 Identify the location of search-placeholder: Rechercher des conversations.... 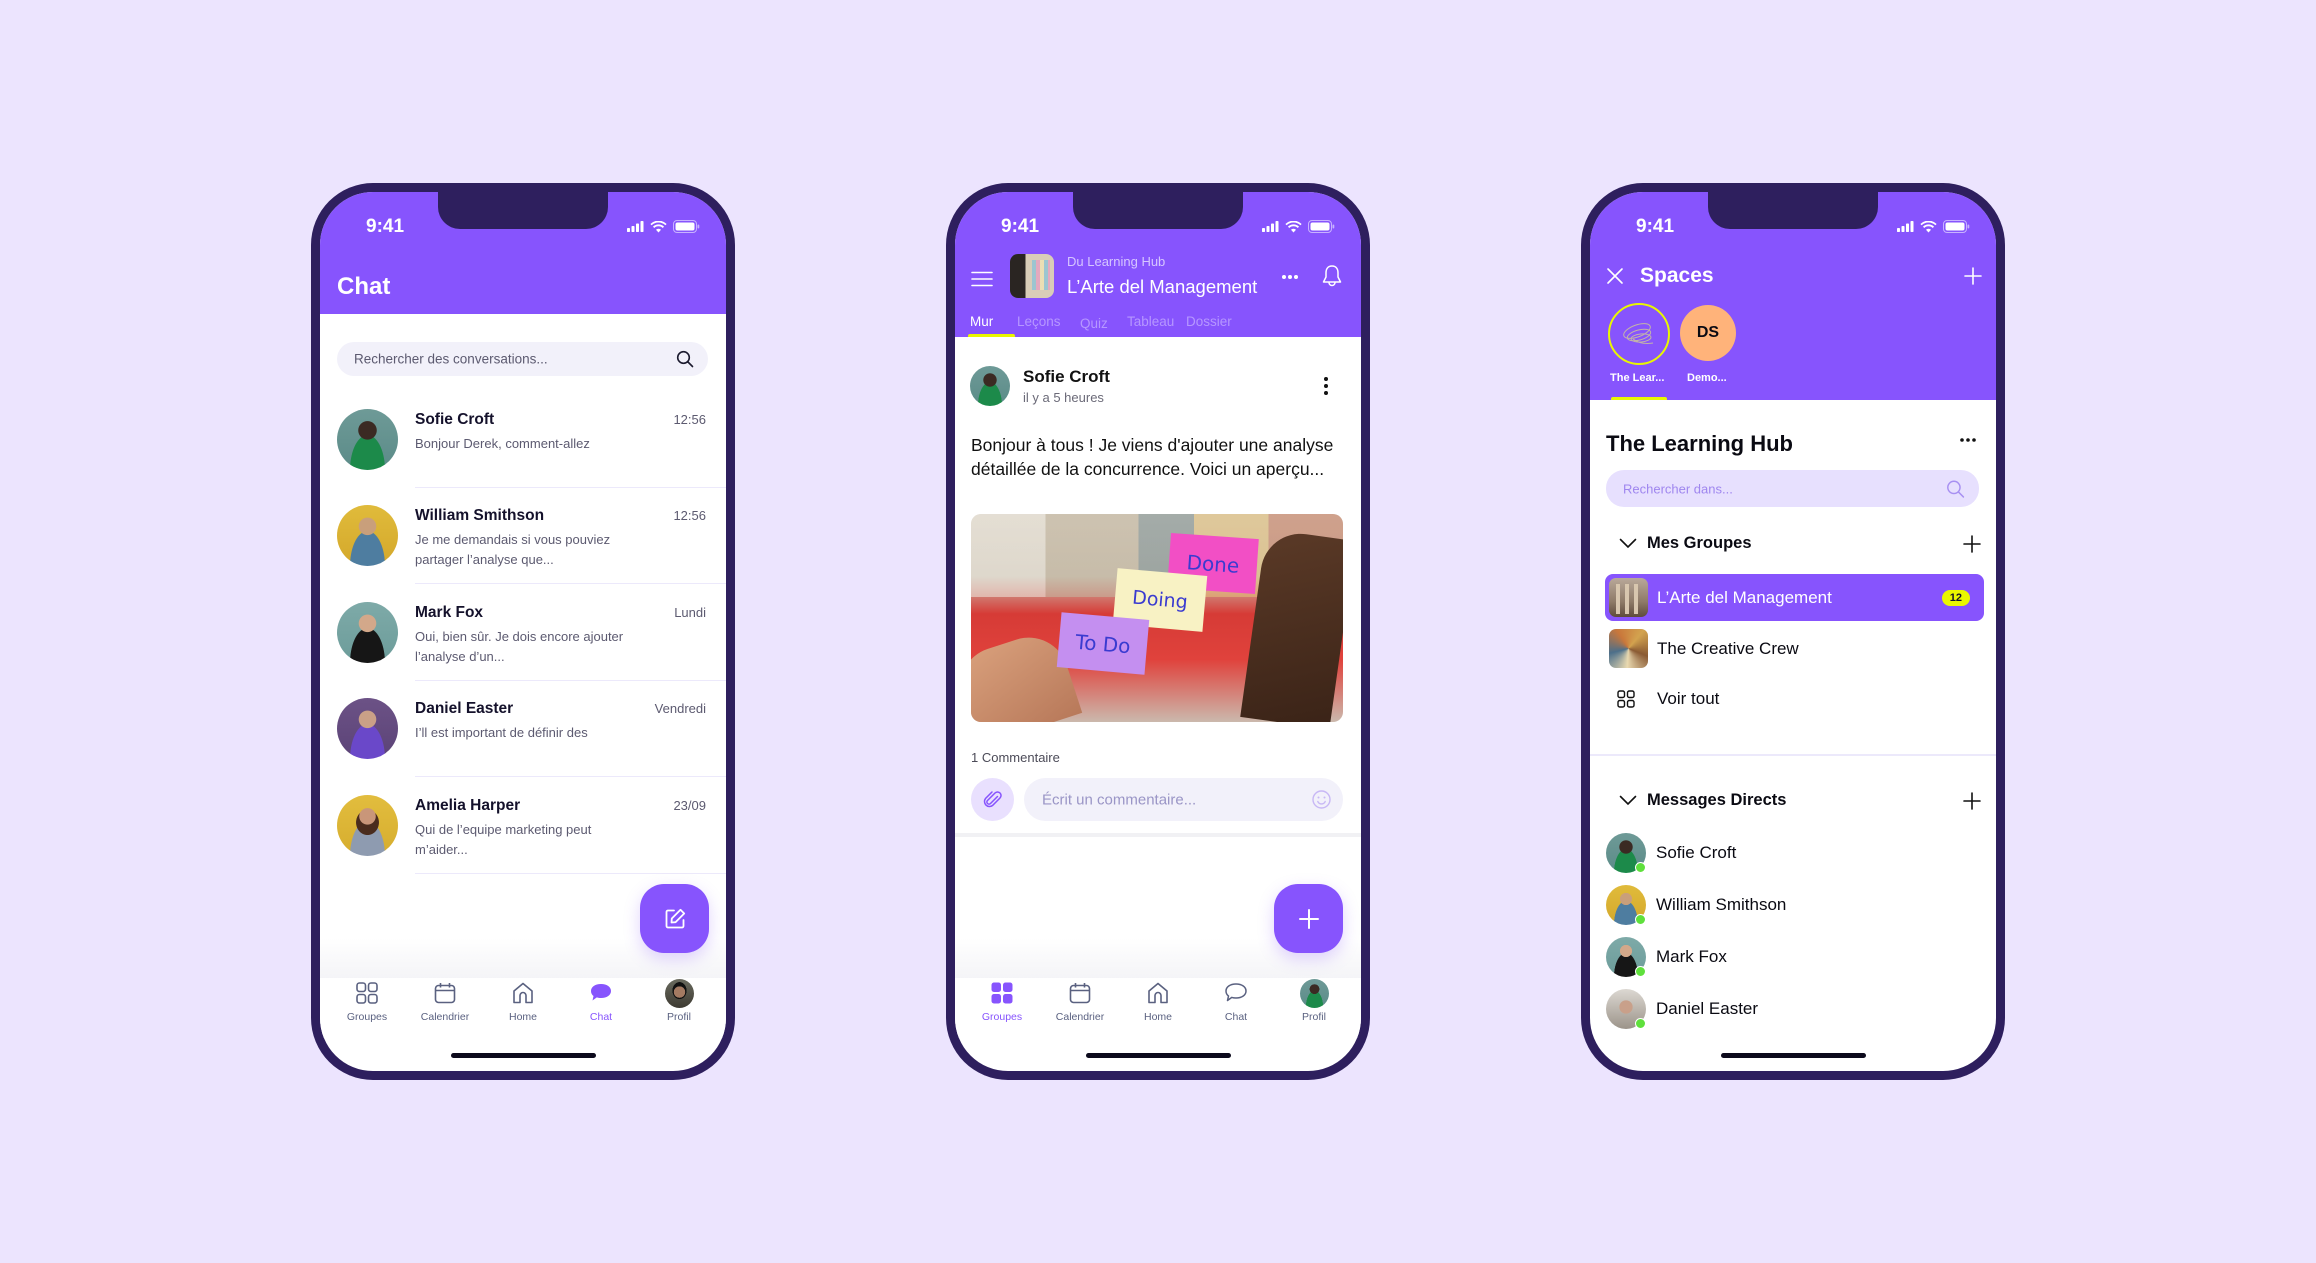
(451, 359).